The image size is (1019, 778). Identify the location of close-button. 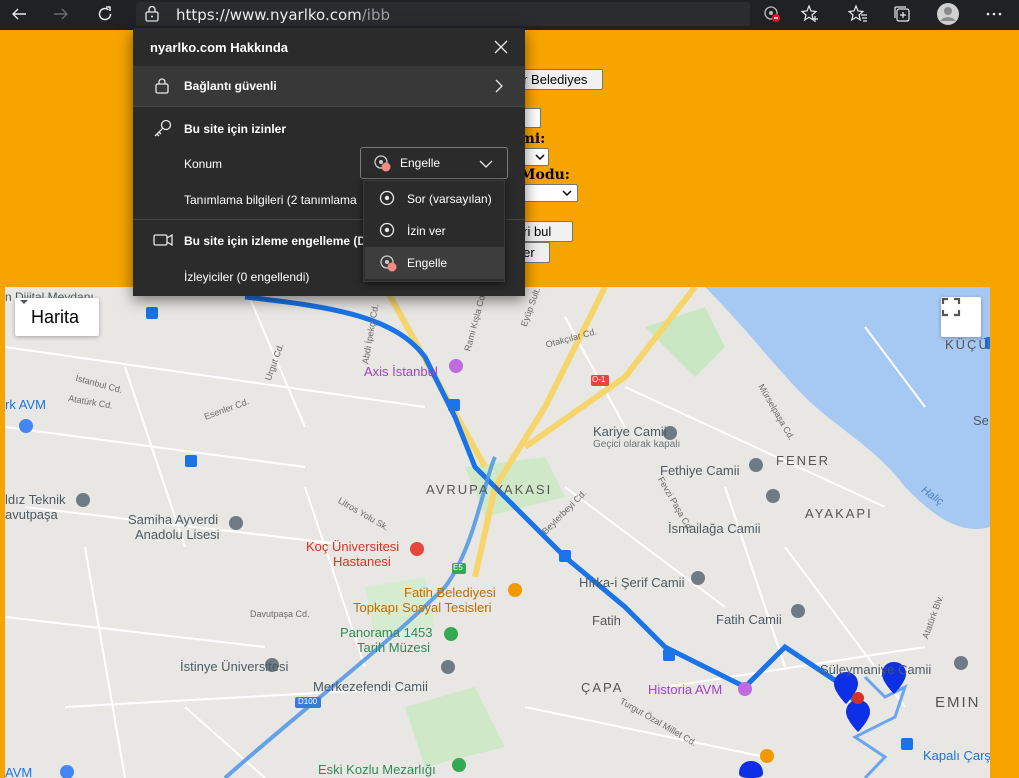
(501, 47).